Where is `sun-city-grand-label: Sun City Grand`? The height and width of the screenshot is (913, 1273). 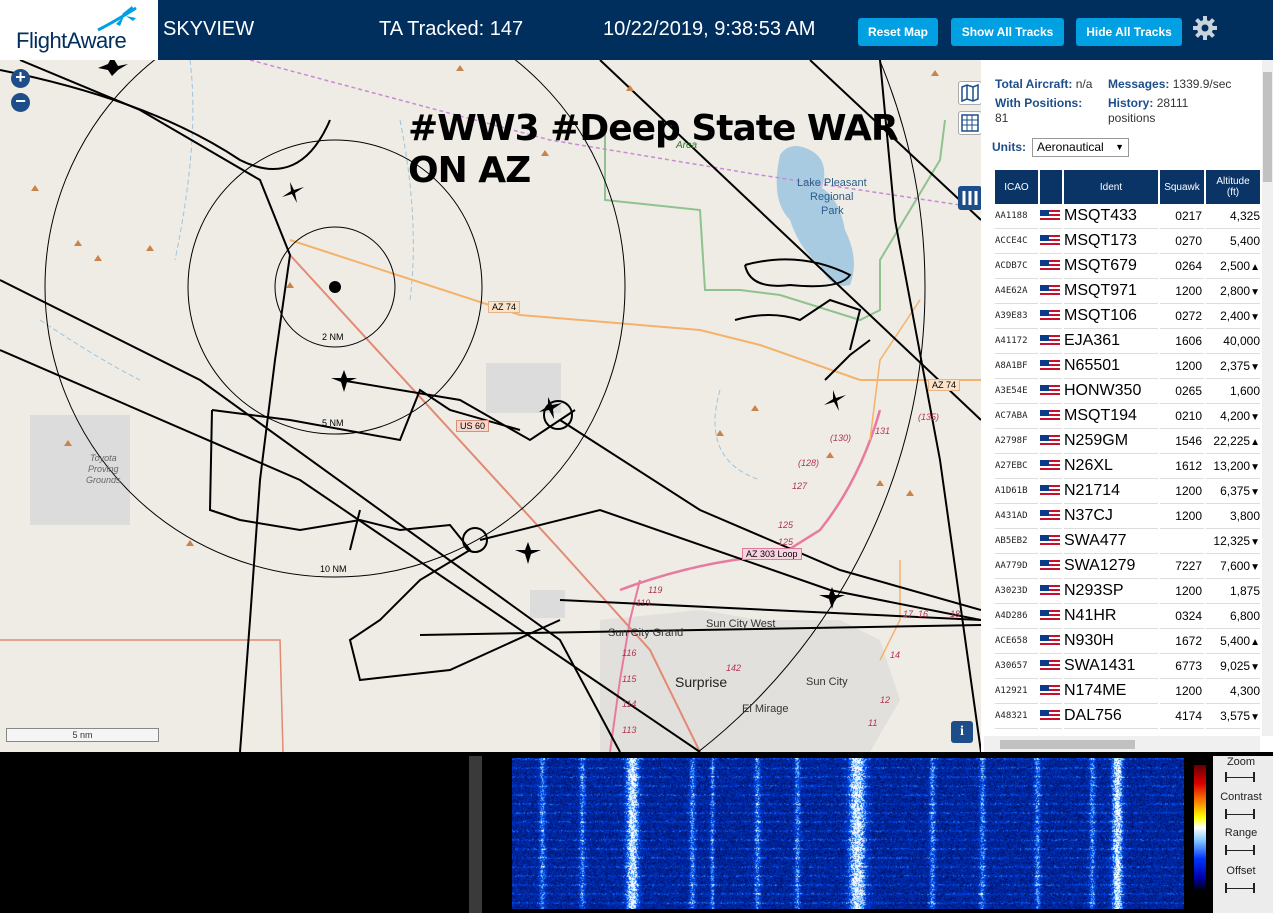 sun-city-grand-label: Sun City Grand is located at coordinates (646, 633).